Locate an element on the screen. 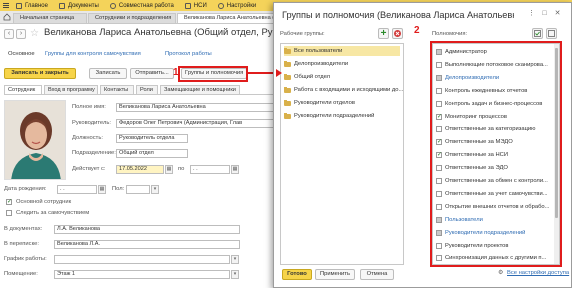 The width and height of the screenshot is (572, 288). remove-group-button is located at coordinates (397, 33).